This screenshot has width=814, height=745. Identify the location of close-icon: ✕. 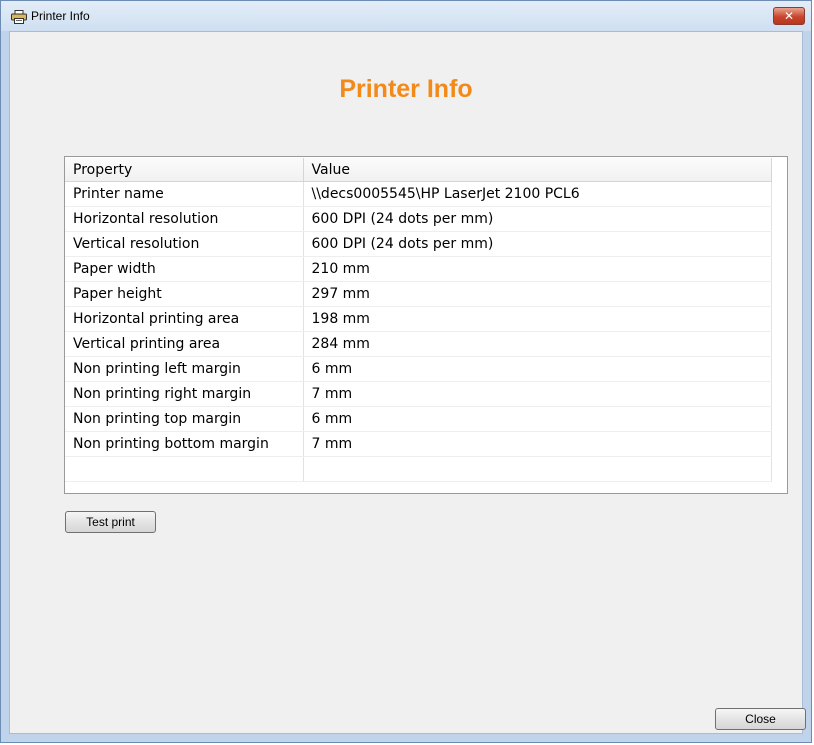
(789, 16).